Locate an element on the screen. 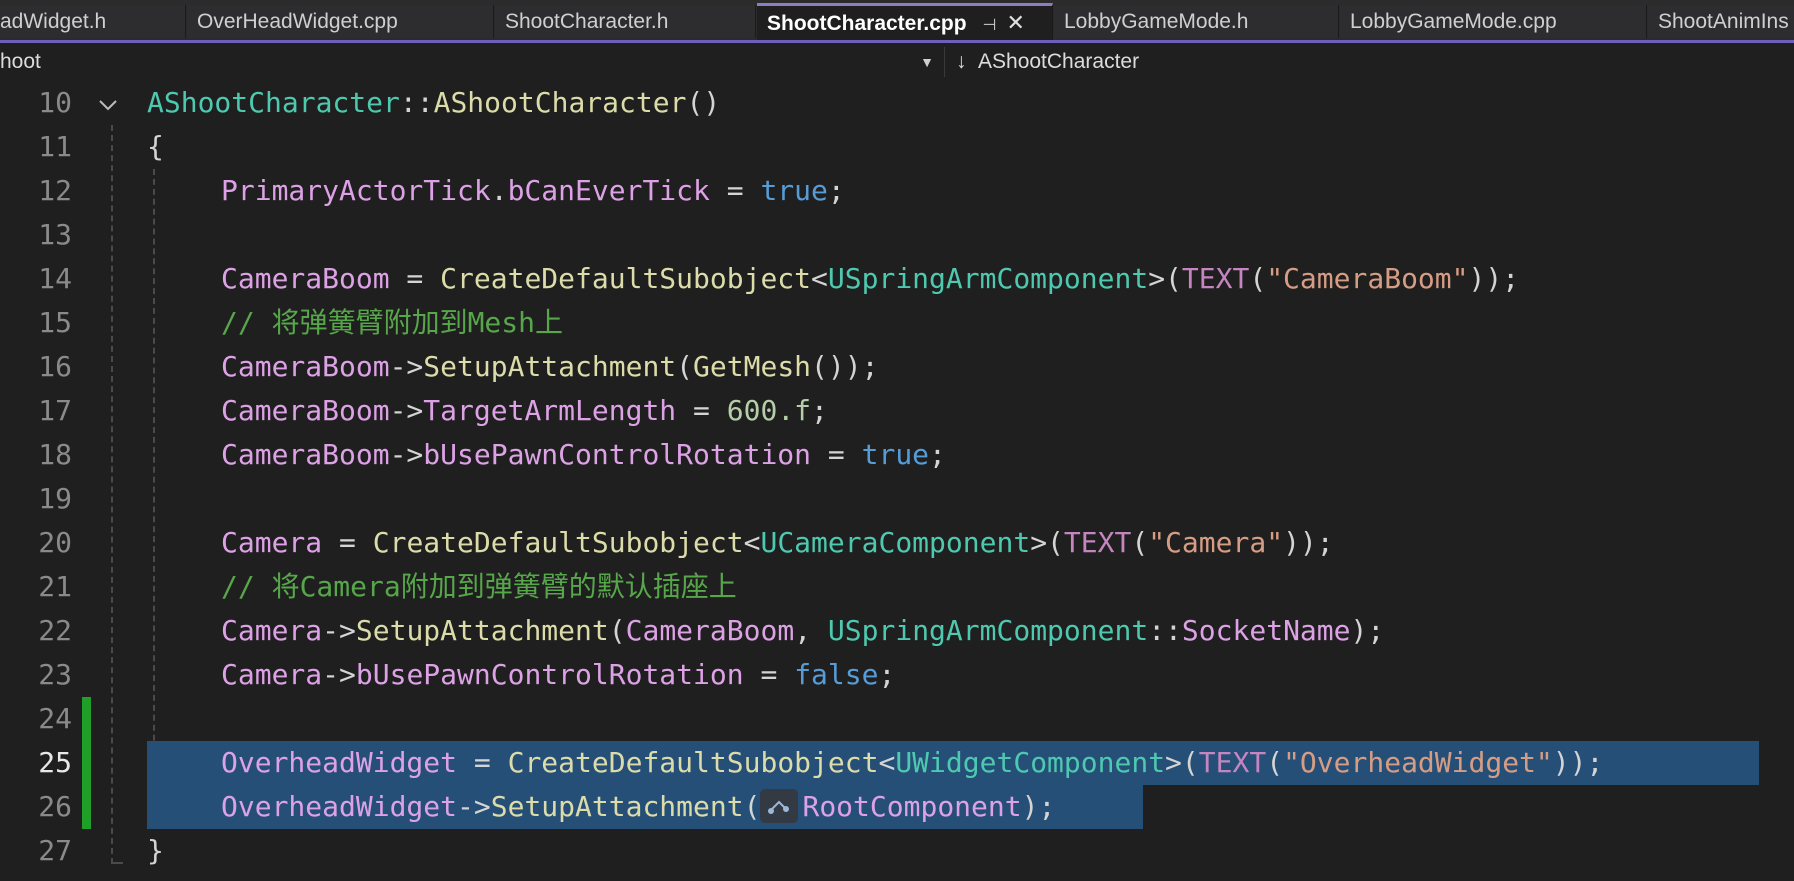  tab-overheadwidget-cpp: OverHeadWidget.cpp is located at coordinates (340, 21).